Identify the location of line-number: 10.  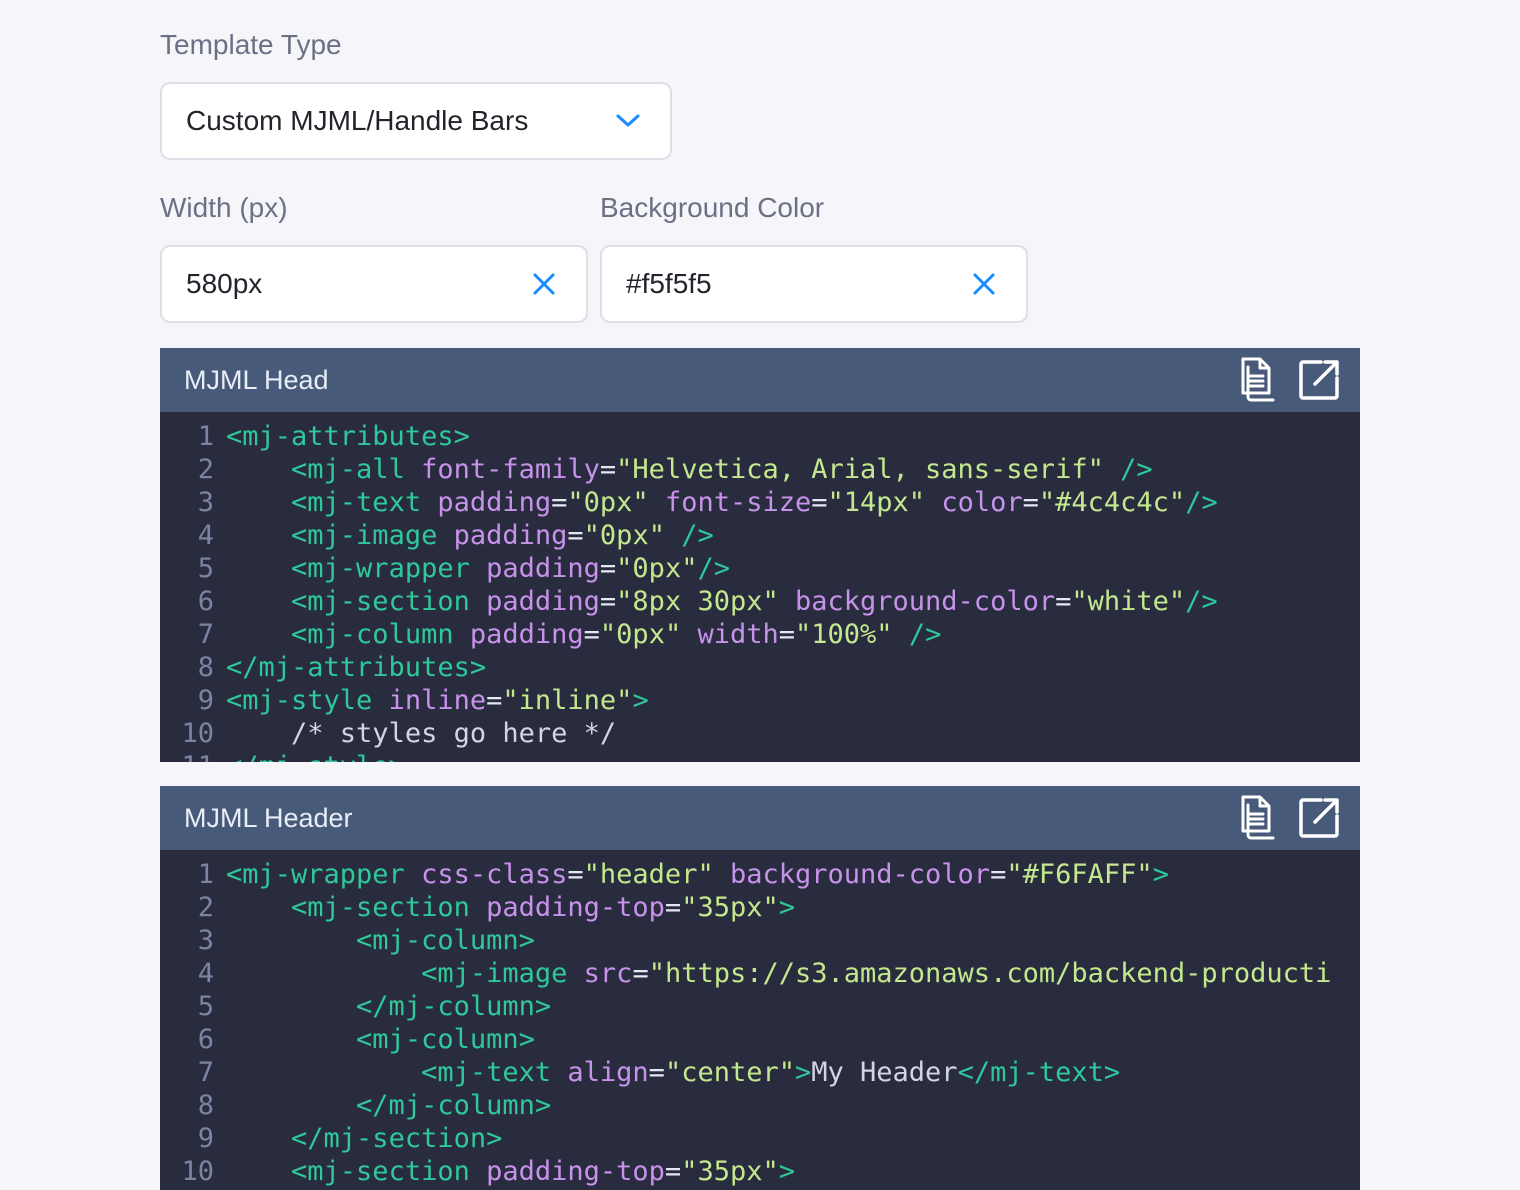
(197, 733).